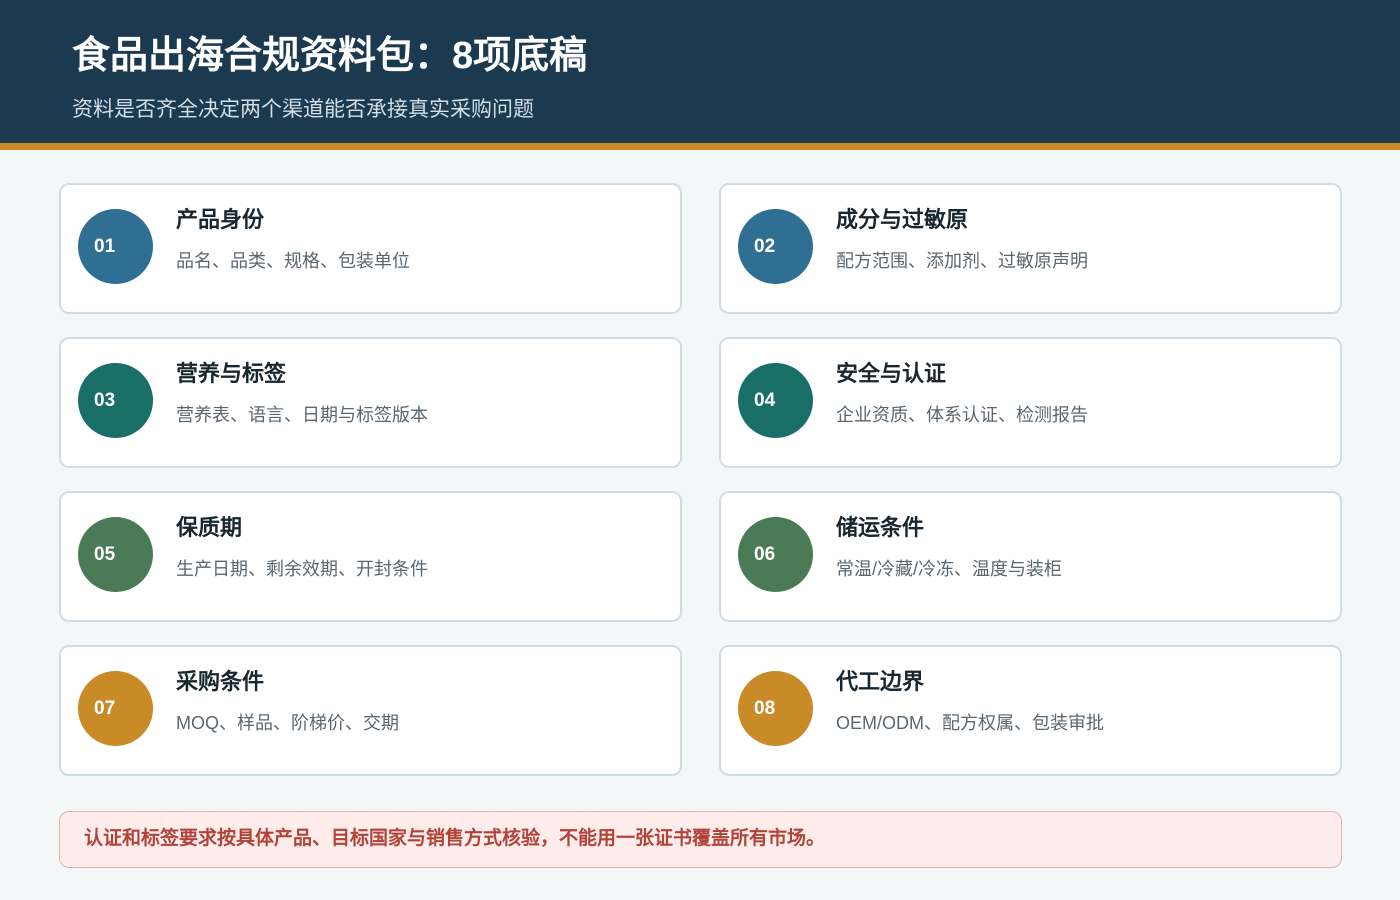  I want to click on compliance-notice: 认证和标签要求按具体产品、目标国家与销售方式核验，不能用一张证书覆盖所有市场。, so click(700, 839).